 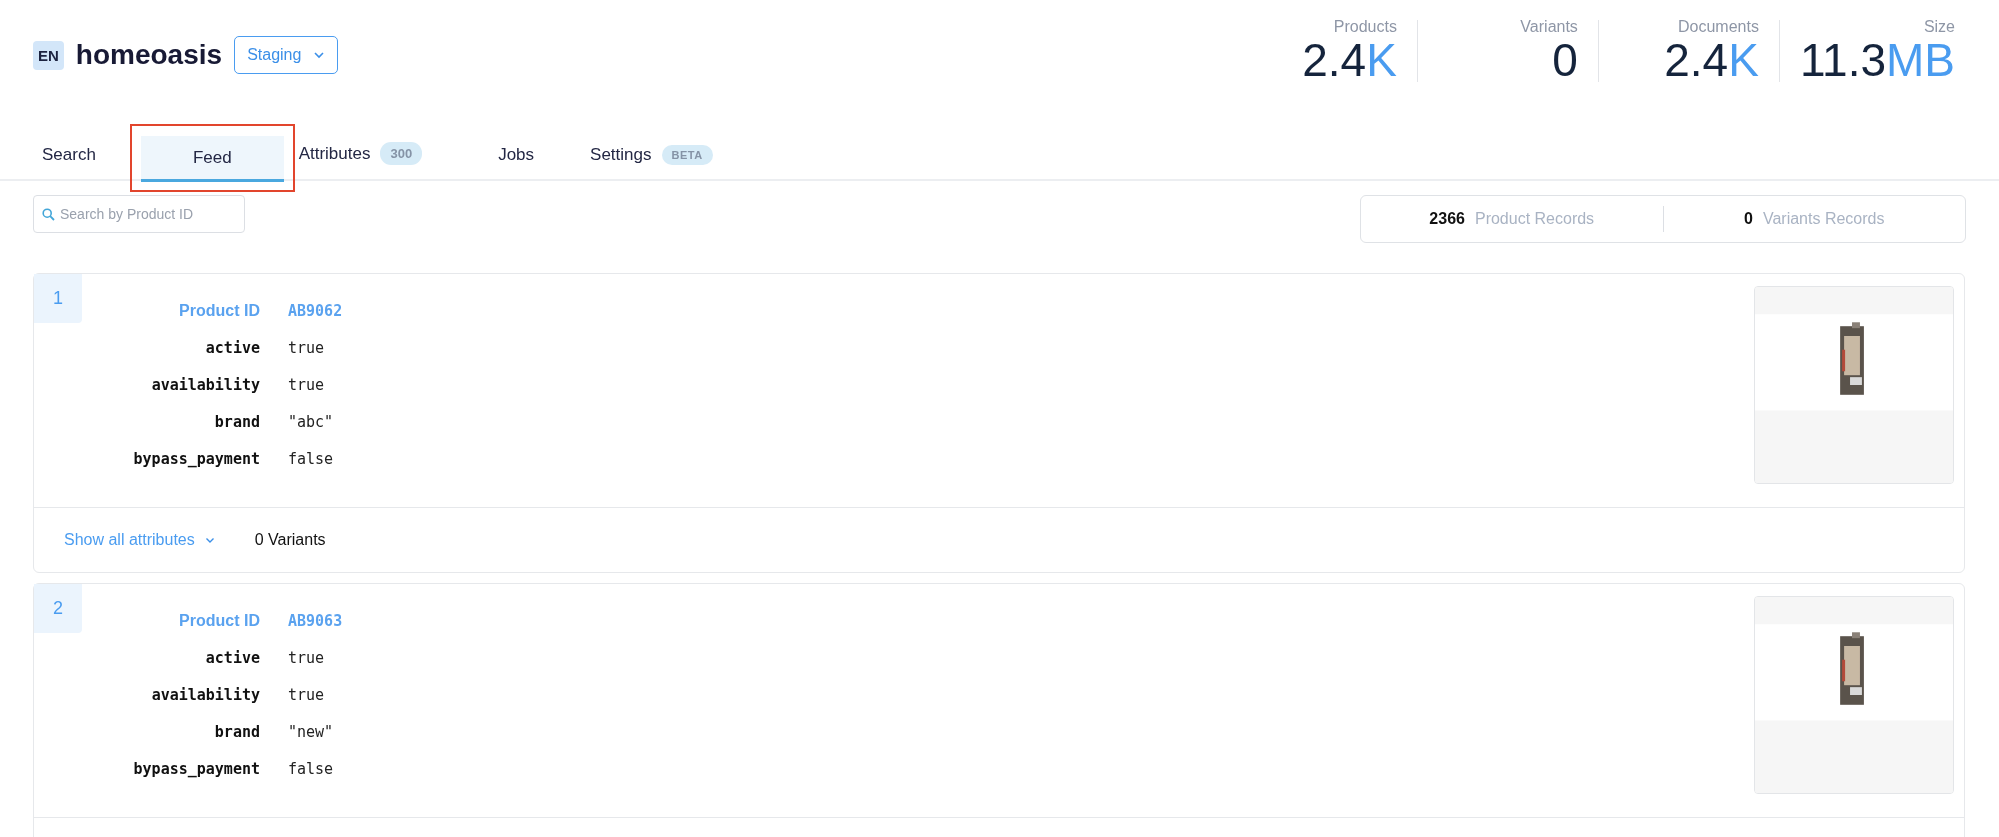 I want to click on tab: Settings BETA, so click(x=657, y=156).